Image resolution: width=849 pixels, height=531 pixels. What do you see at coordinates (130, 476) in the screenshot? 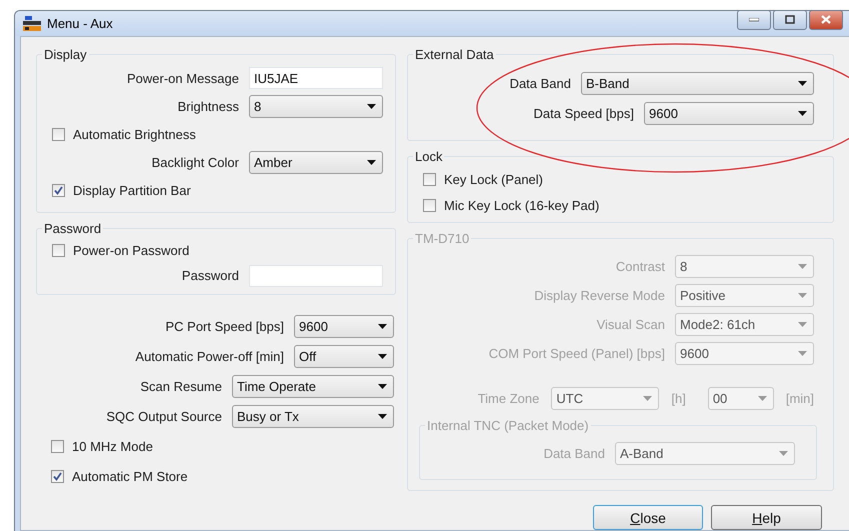
I see `checkbox-label: Automatic PM Store` at bounding box center [130, 476].